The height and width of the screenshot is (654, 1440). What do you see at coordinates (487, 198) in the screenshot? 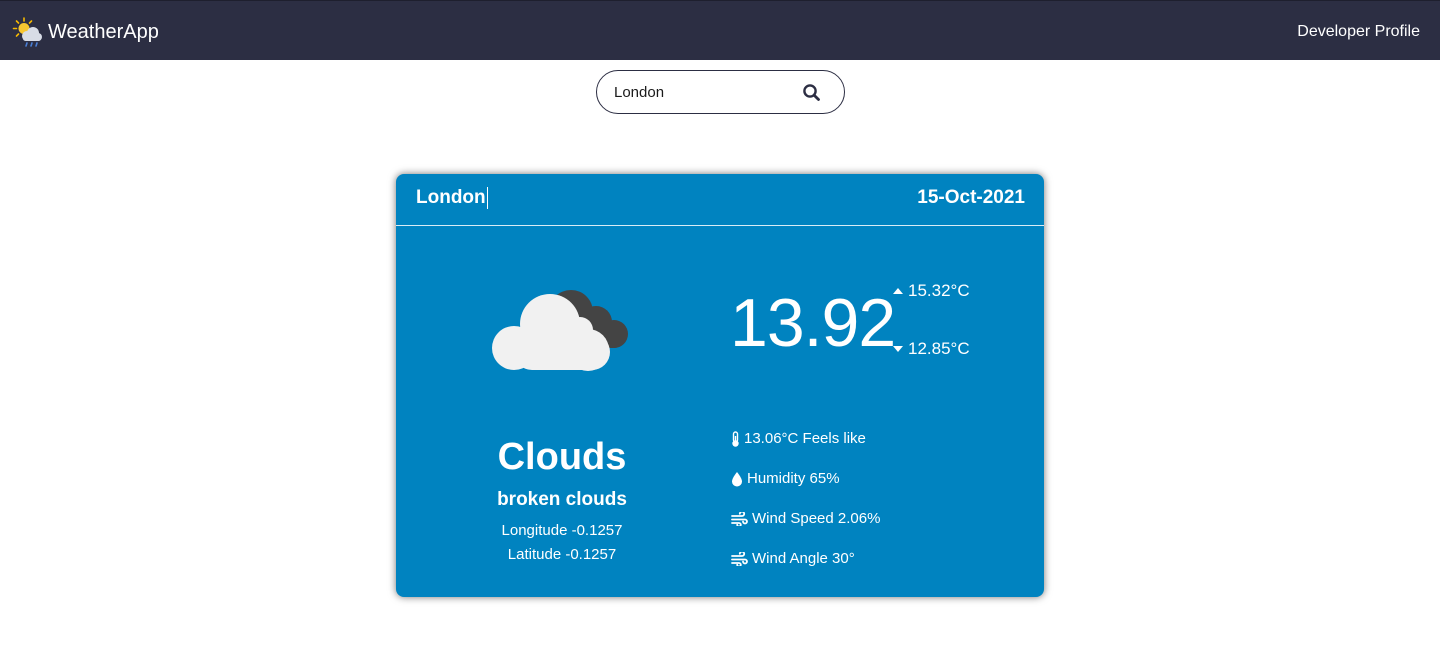
I see `text-caret` at bounding box center [487, 198].